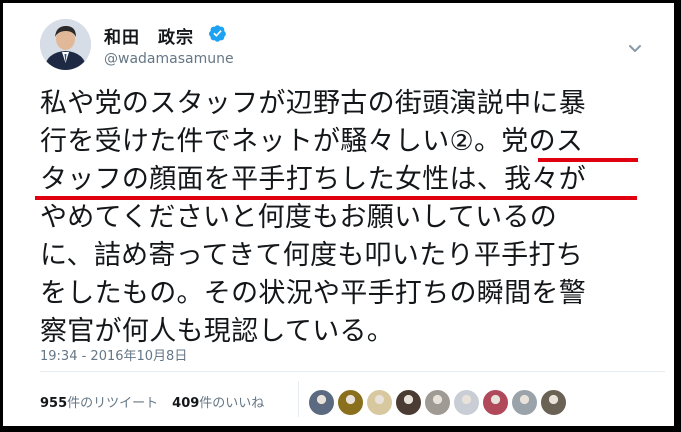  I want to click on verified-badge-icon, so click(217, 33).